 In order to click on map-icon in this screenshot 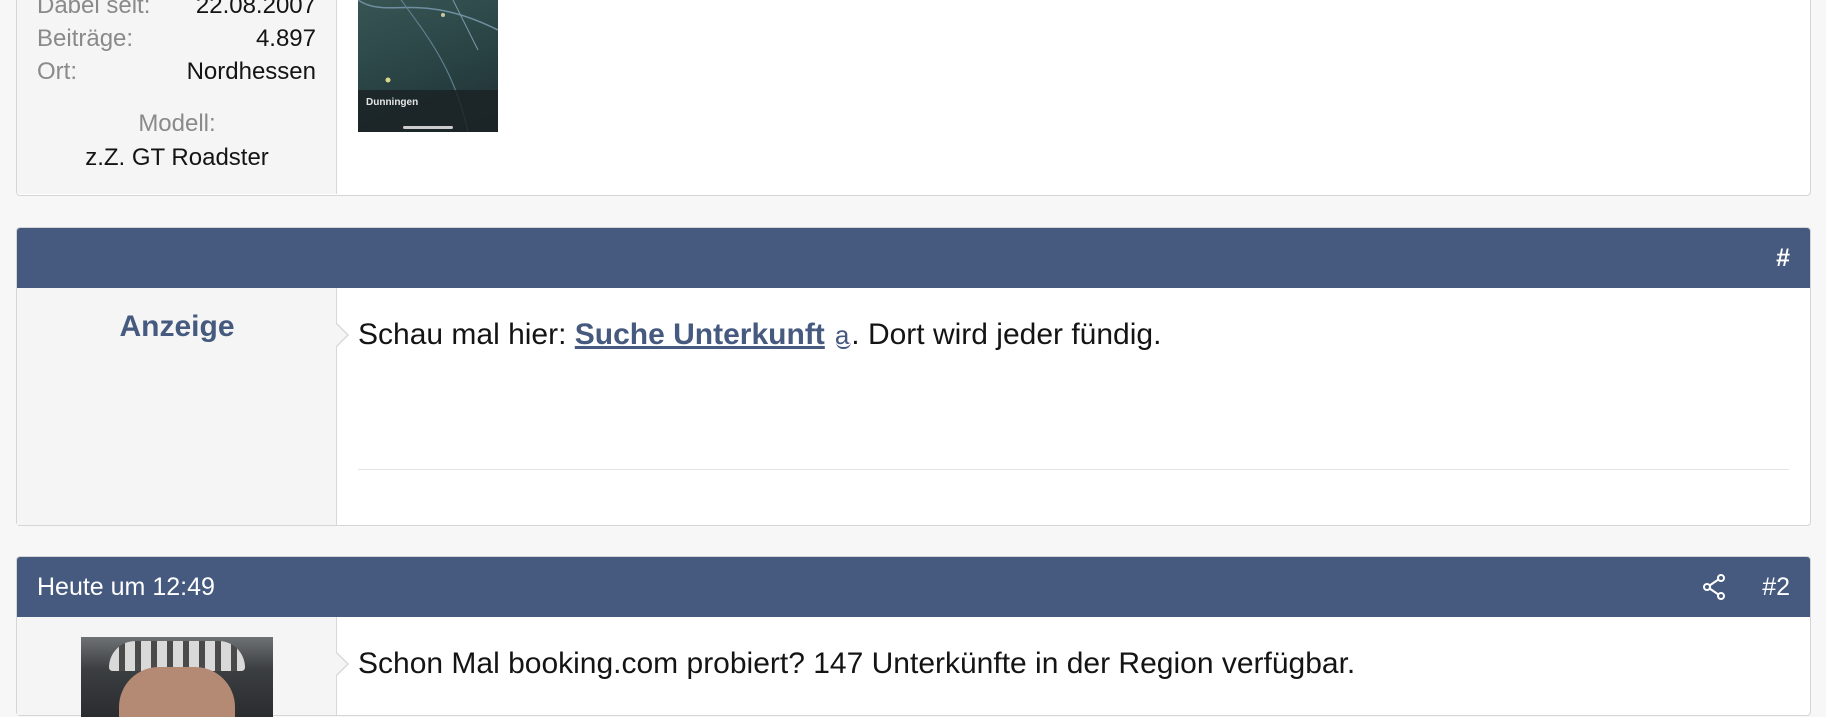, I will do `click(428, 66)`.